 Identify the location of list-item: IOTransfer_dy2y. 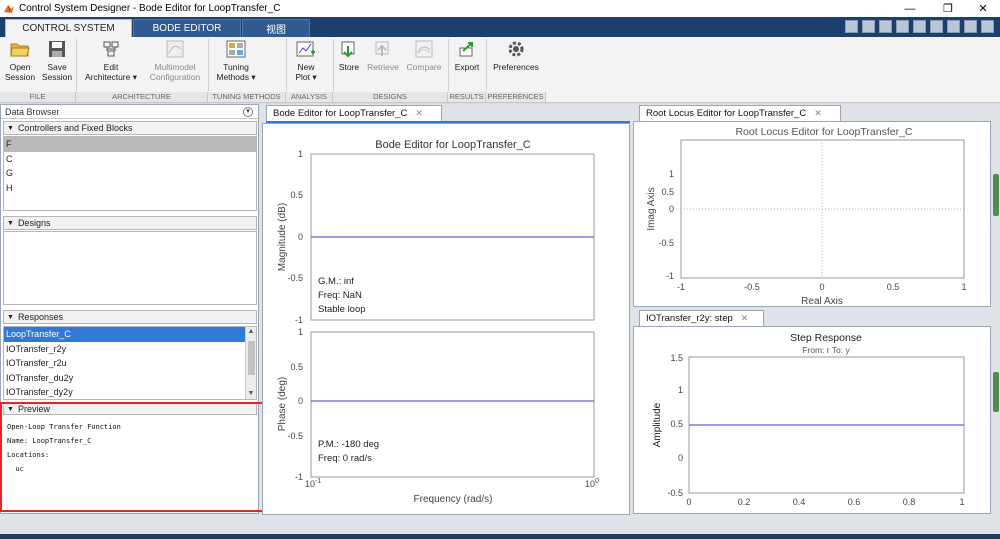
(130, 392).